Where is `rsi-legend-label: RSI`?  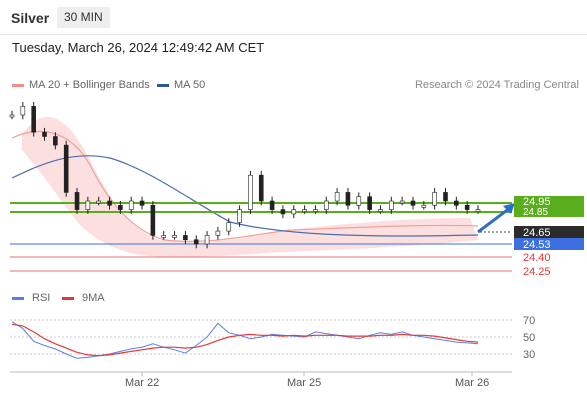 rsi-legend-label: RSI is located at coordinates (41, 298).